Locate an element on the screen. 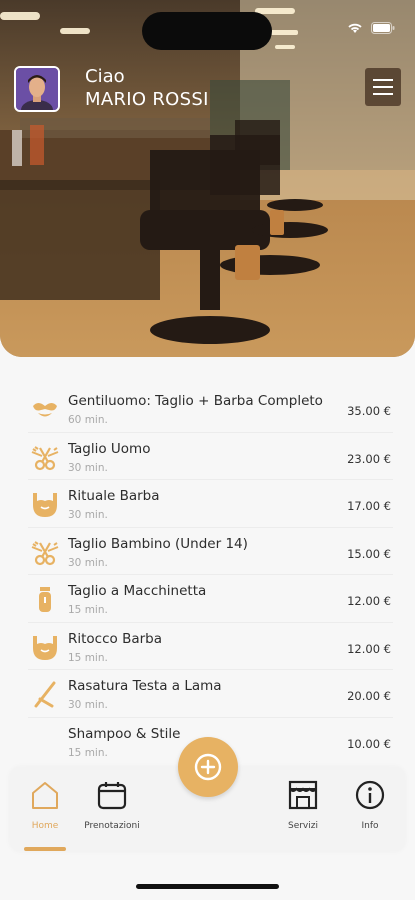 The height and width of the screenshot is (900, 415). tab-bookings: Prenotazioni is located at coordinates (112, 805).